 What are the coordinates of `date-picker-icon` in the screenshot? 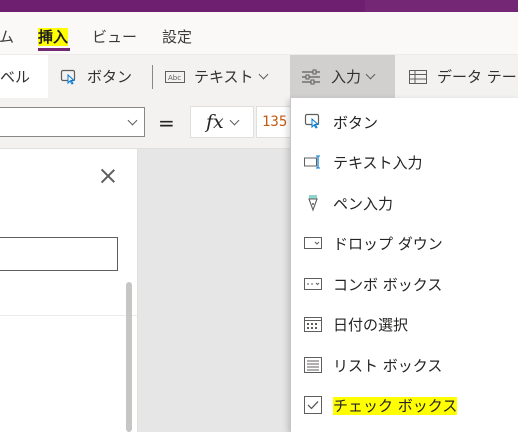 It's located at (313, 324).